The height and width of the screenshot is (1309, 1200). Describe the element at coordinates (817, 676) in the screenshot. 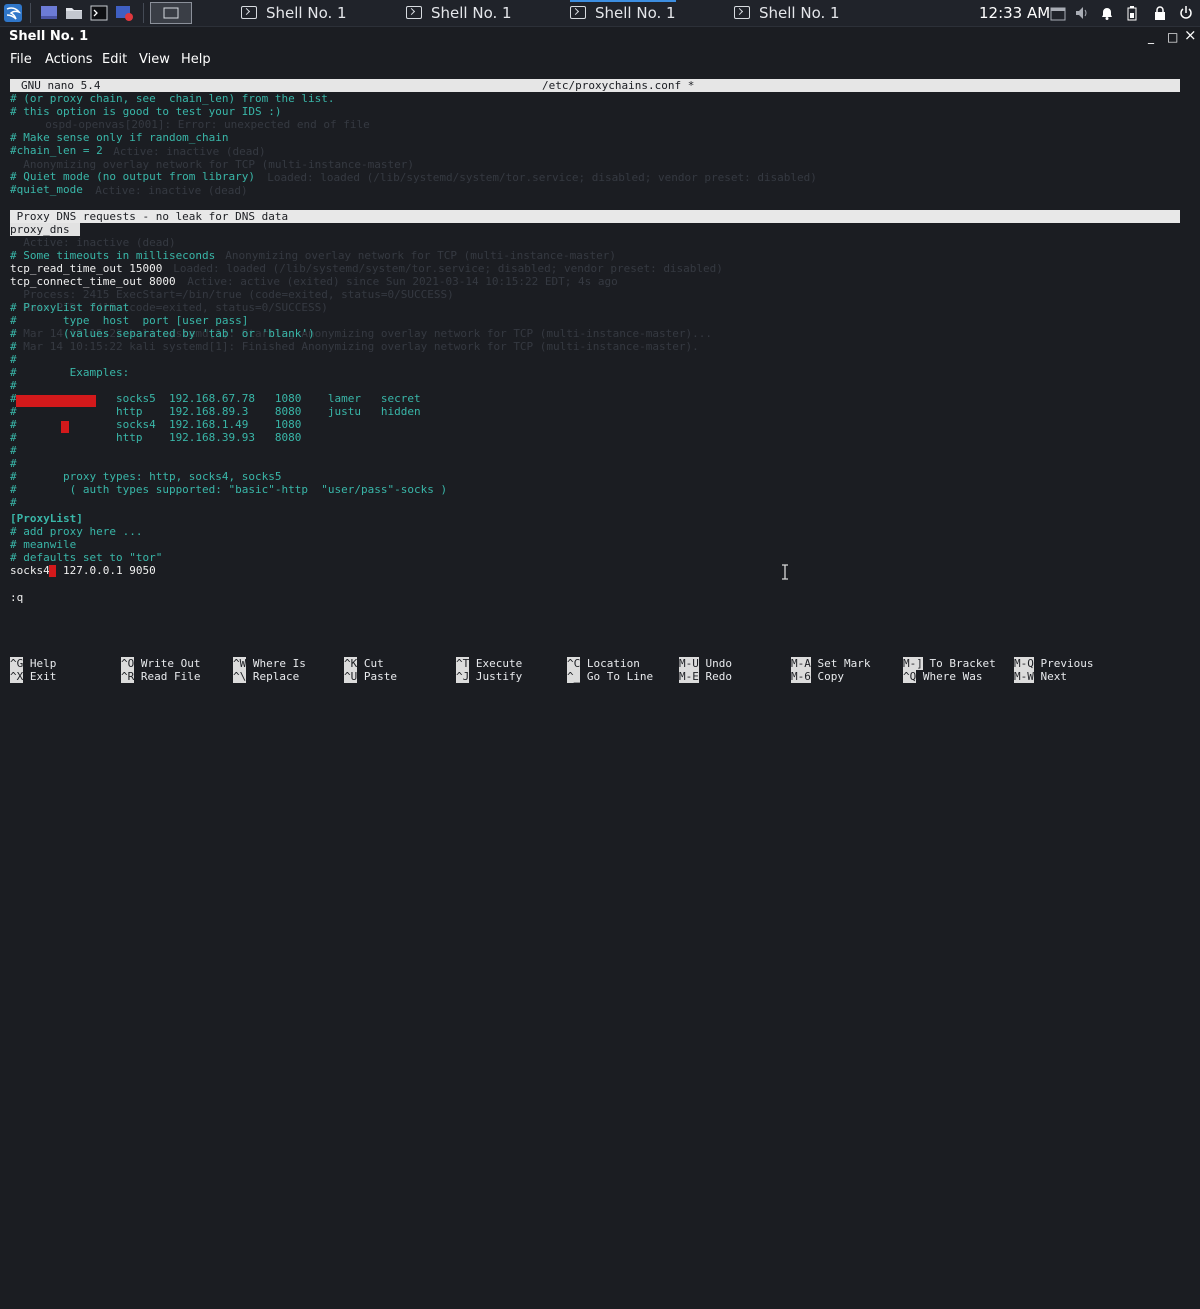

I see `shortcut-copy: M-6 Copy` at that location.